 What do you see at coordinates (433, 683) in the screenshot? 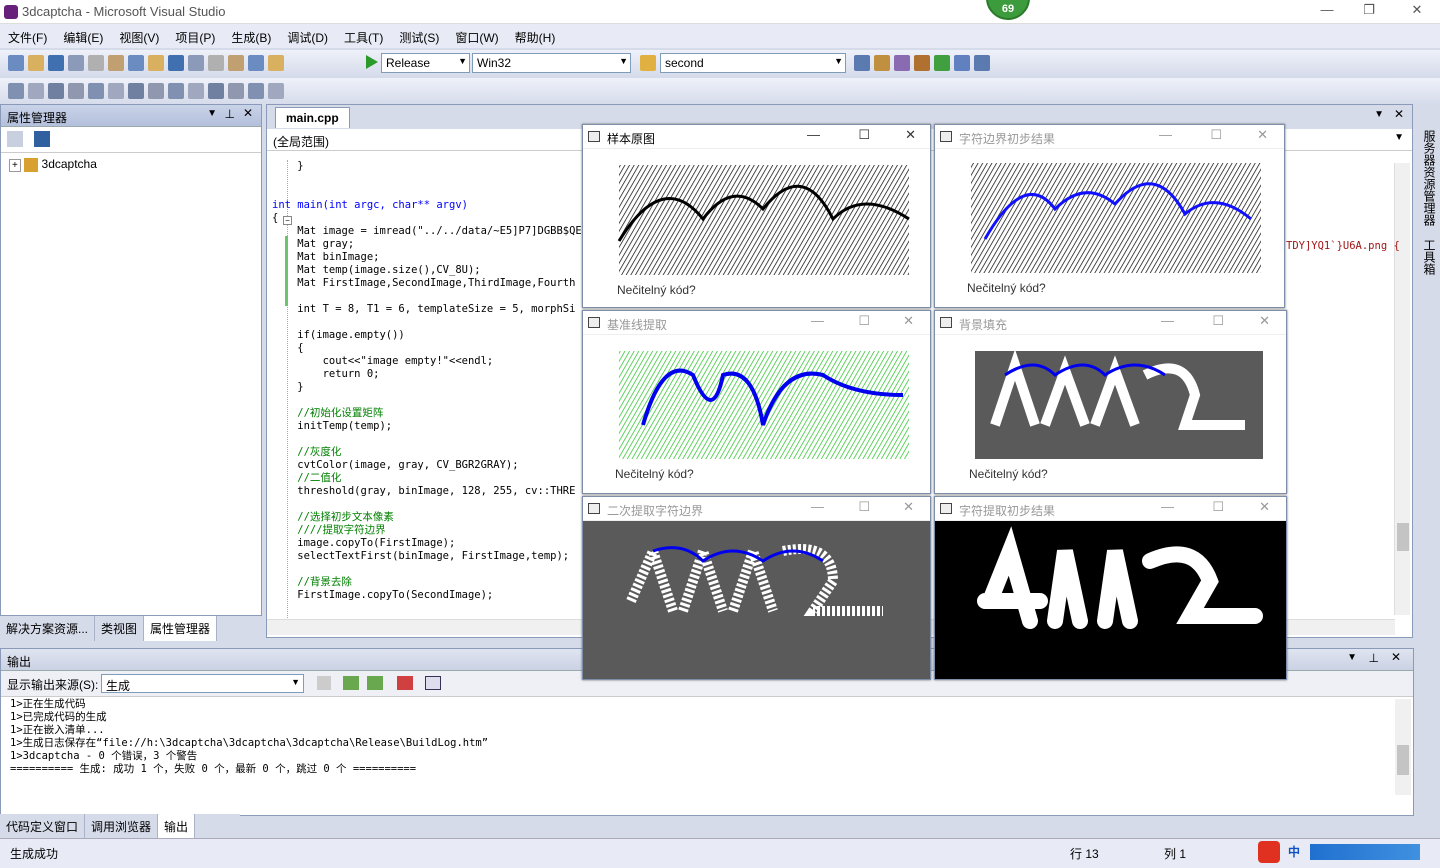
I see `word-wrap-icon` at bounding box center [433, 683].